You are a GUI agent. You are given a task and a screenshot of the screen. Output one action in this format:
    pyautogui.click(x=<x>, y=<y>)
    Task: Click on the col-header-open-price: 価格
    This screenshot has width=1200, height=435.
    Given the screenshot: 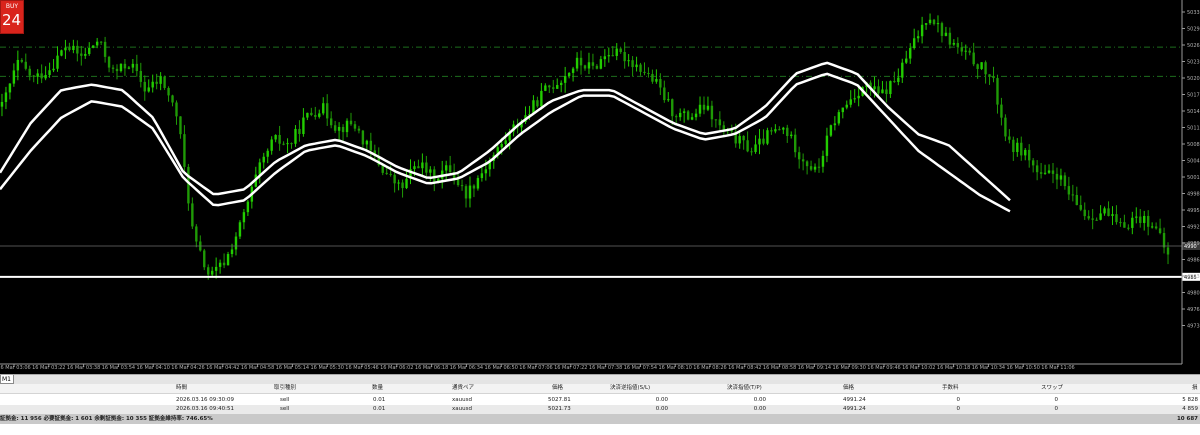 What is the action you would take?
    pyautogui.click(x=557, y=388)
    